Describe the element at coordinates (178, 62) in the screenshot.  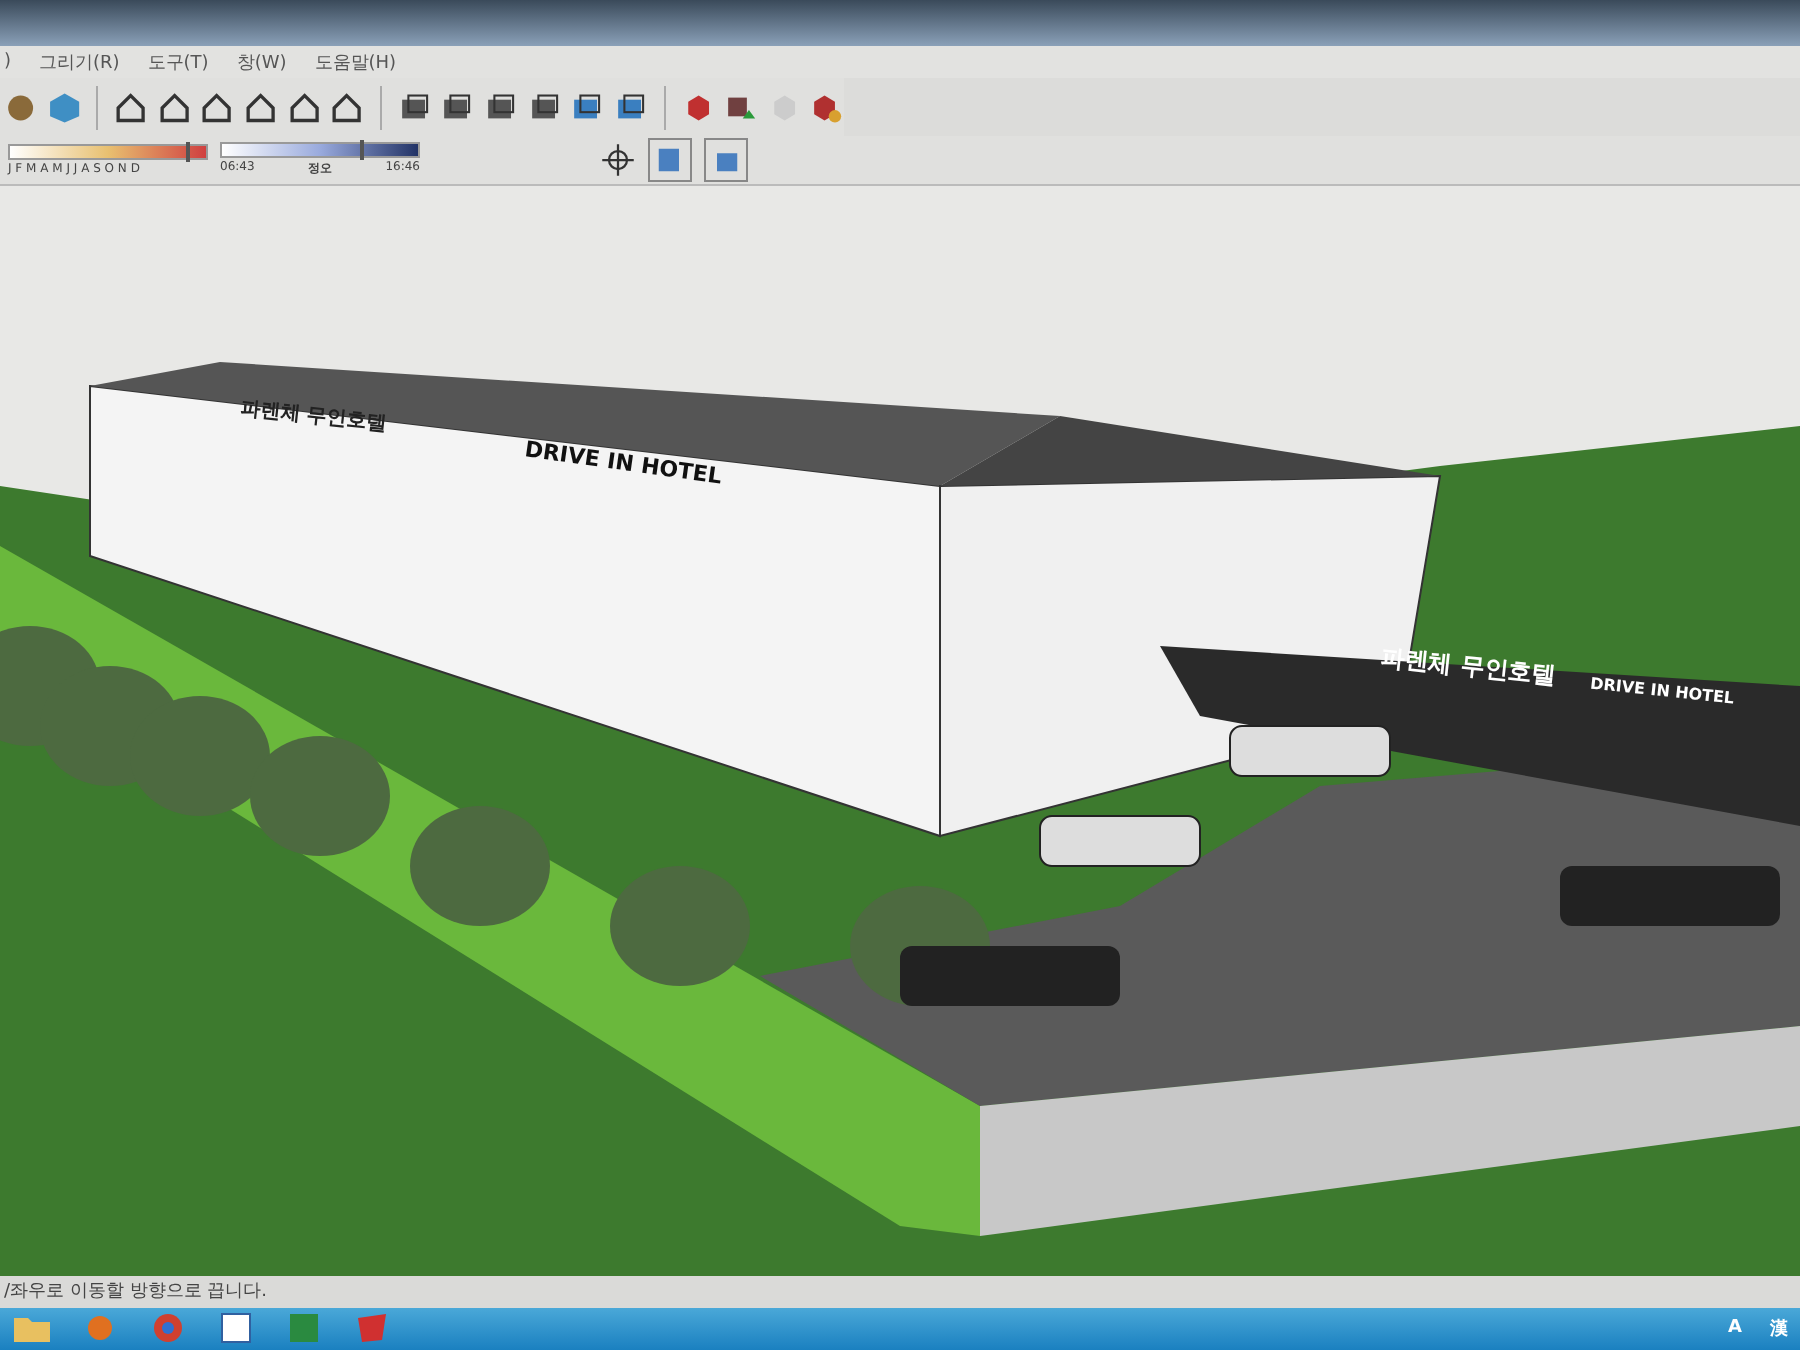
I see `menu-item: 도구(T)` at that location.